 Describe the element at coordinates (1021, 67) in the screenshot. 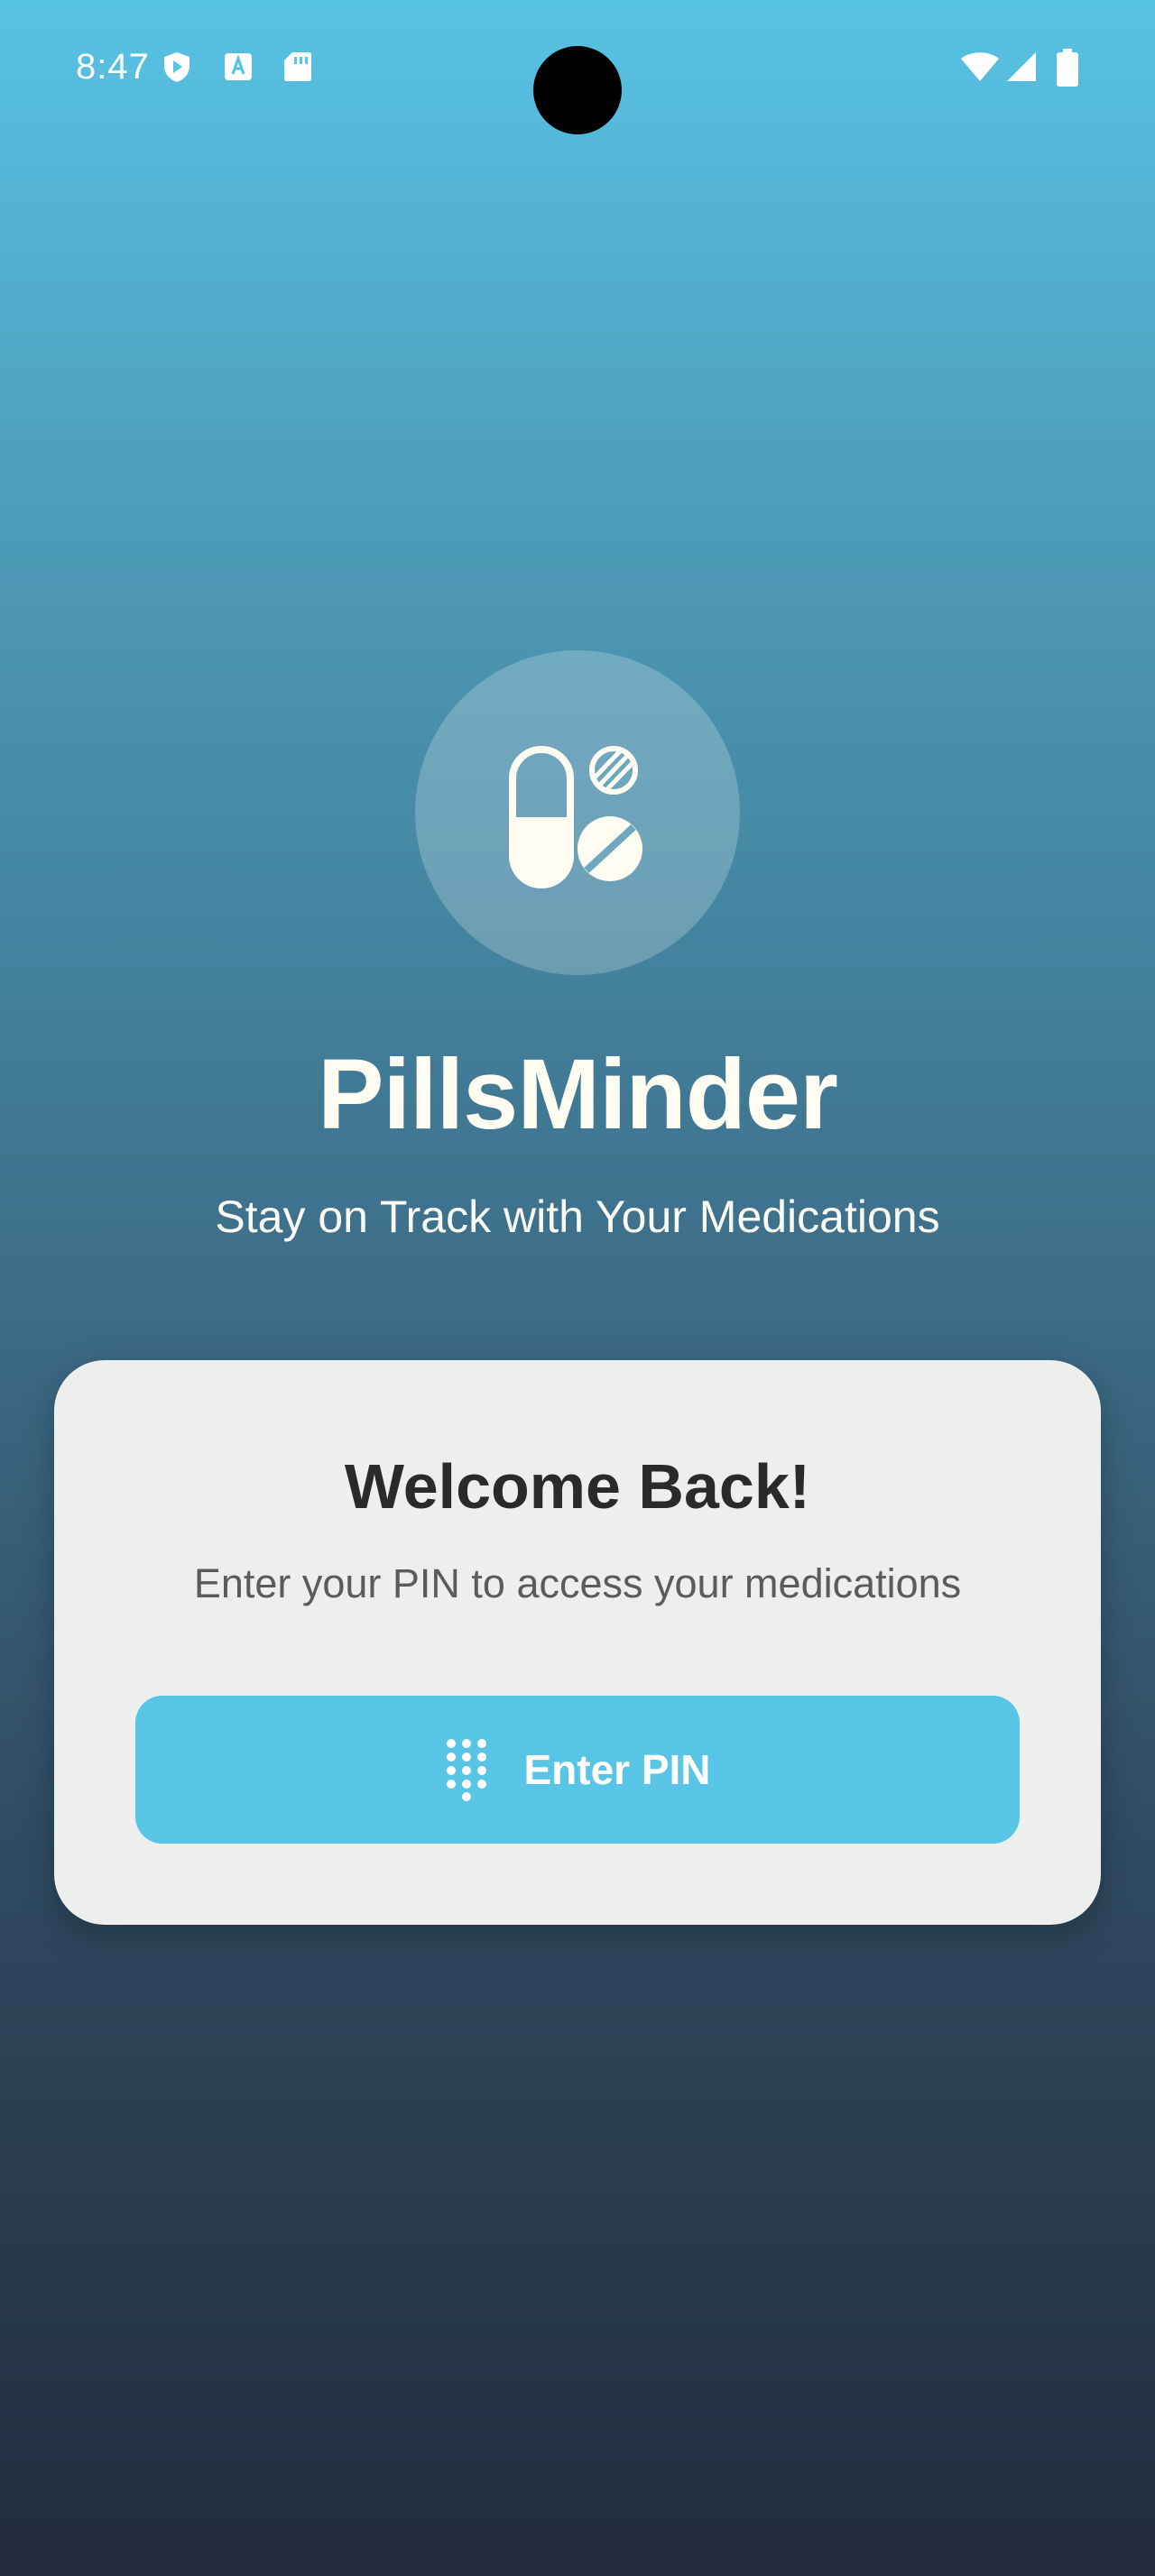

I see `signal-icon` at that location.